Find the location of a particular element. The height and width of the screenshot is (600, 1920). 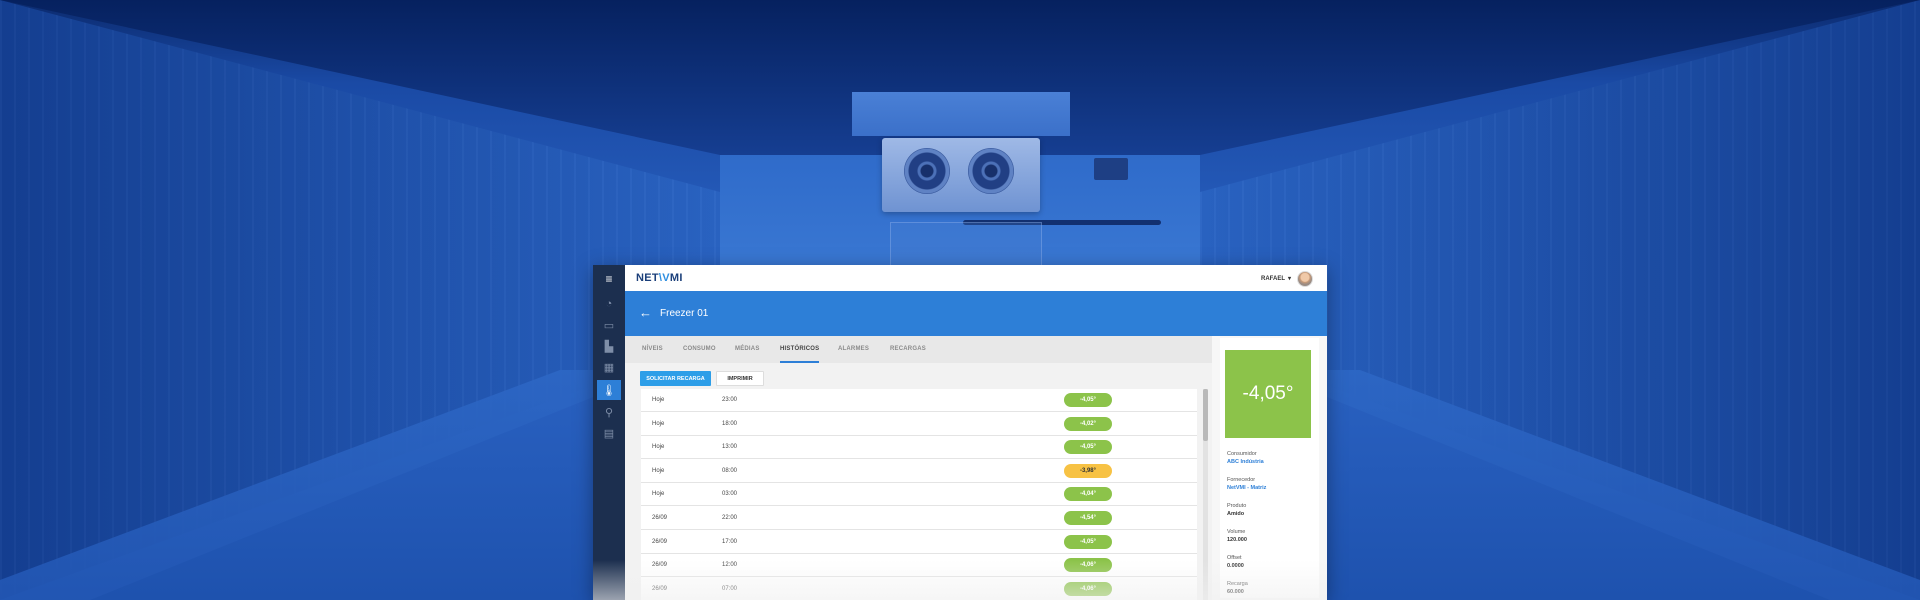

tab-medias: MÉDIAS is located at coordinates (747, 349).